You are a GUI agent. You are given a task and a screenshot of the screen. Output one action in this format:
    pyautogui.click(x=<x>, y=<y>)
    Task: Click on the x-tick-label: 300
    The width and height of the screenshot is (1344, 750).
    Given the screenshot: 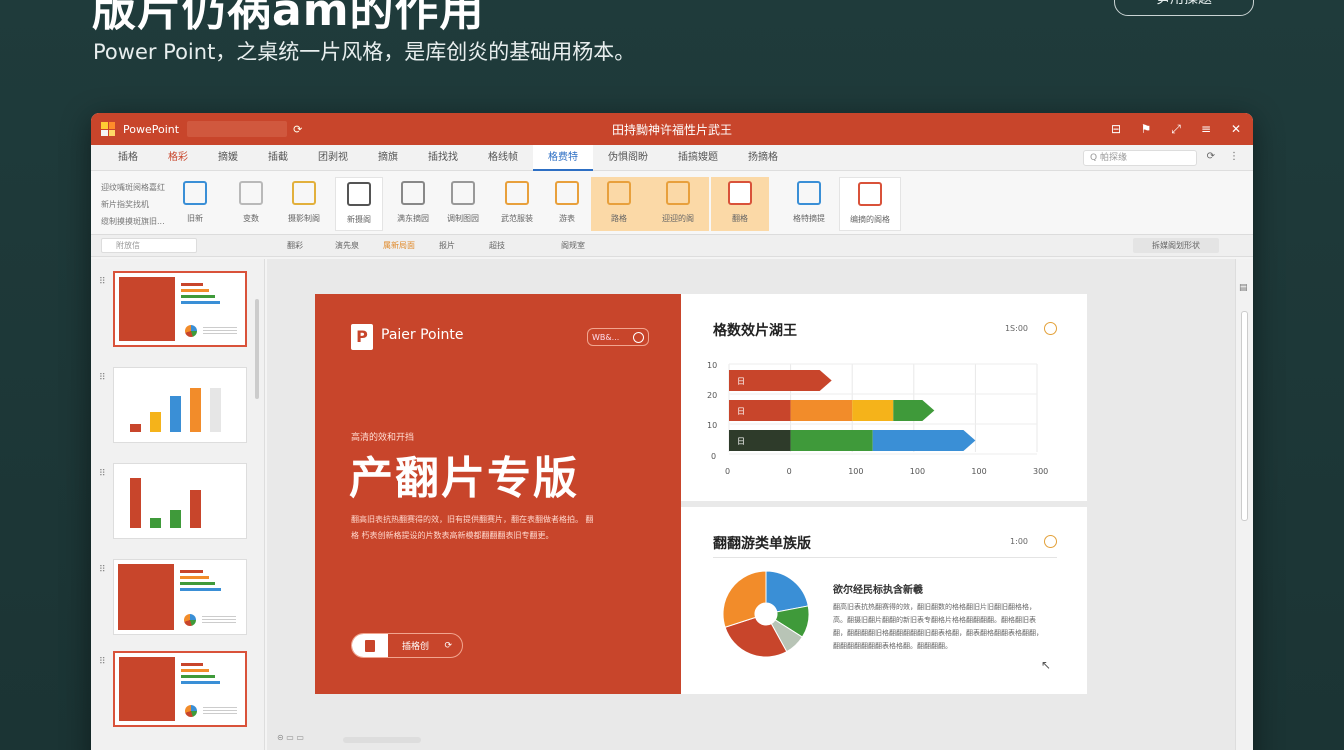 What is the action you would take?
    pyautogui.click(x=1040, y=471)
    